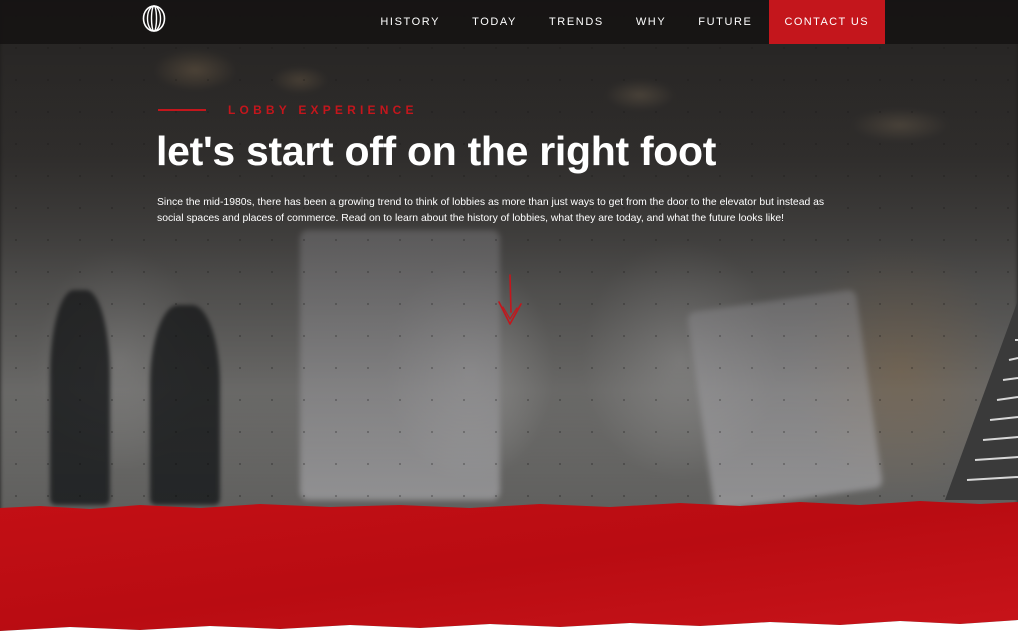 Image resolution: width=1018 pixels, height=632 pixels. Describe the element at coordinates (725, 22) in the screenshot. I see `nav-item-future: FUTURE` at that location.